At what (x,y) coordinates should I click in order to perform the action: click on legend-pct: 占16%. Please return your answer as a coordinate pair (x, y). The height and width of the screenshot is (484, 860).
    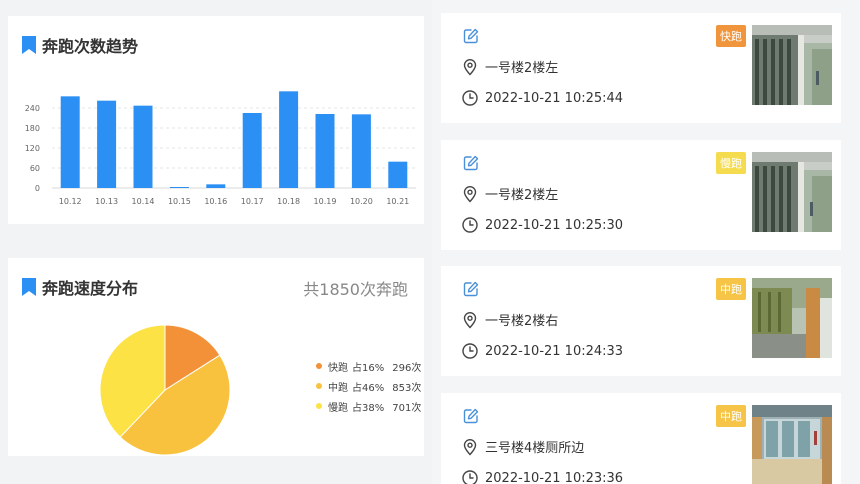
    Looking at the image, I should click on (368, 368).